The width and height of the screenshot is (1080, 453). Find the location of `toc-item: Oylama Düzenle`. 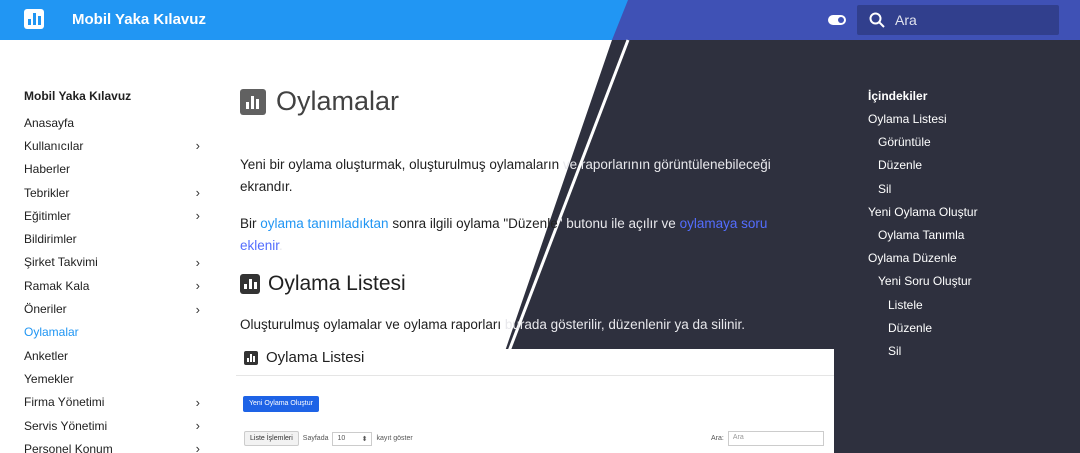

toc-item: Oylama Düzenle is located at coordinates (968, 261).